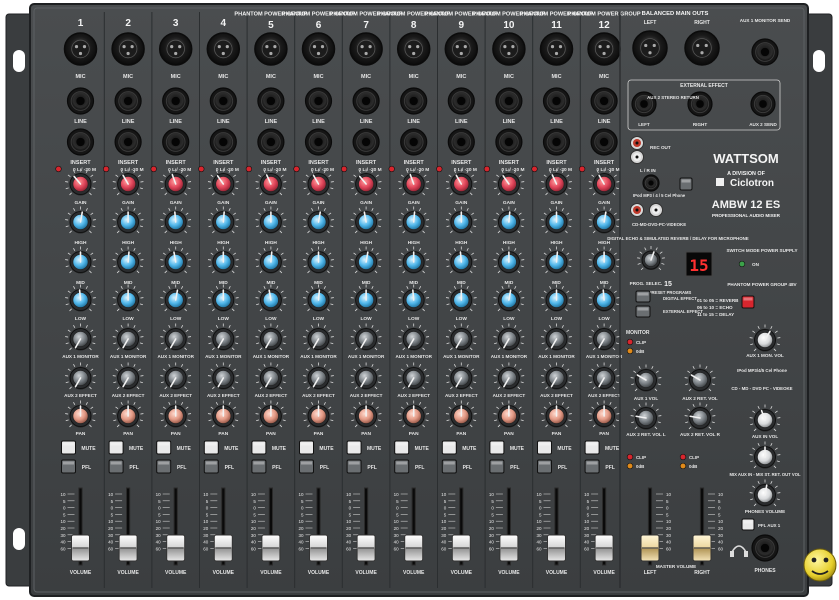 The height and width of the screenshot is (600, 839). Describe the element at coordinates (686, 184) in the screenshot. I see `aux-source-switch` at that location.